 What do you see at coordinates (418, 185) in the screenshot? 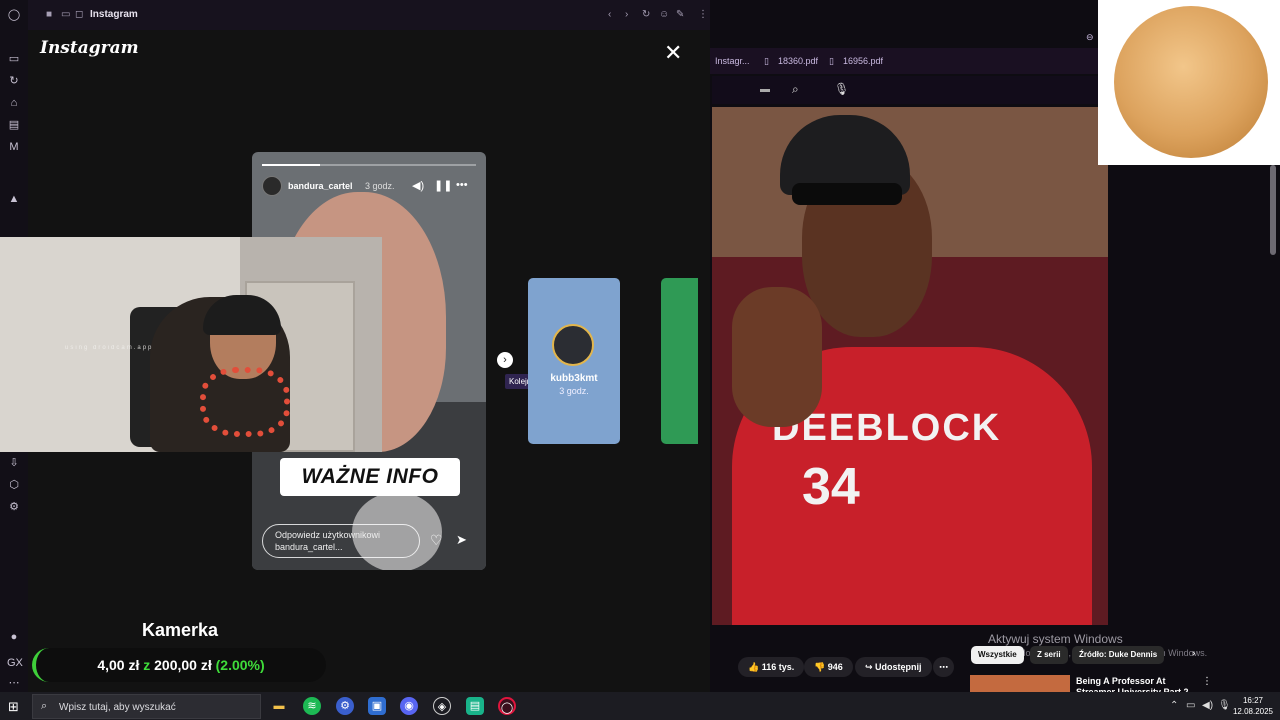
I see `mute-icon: ◀)` at bounding box center [418, 185].